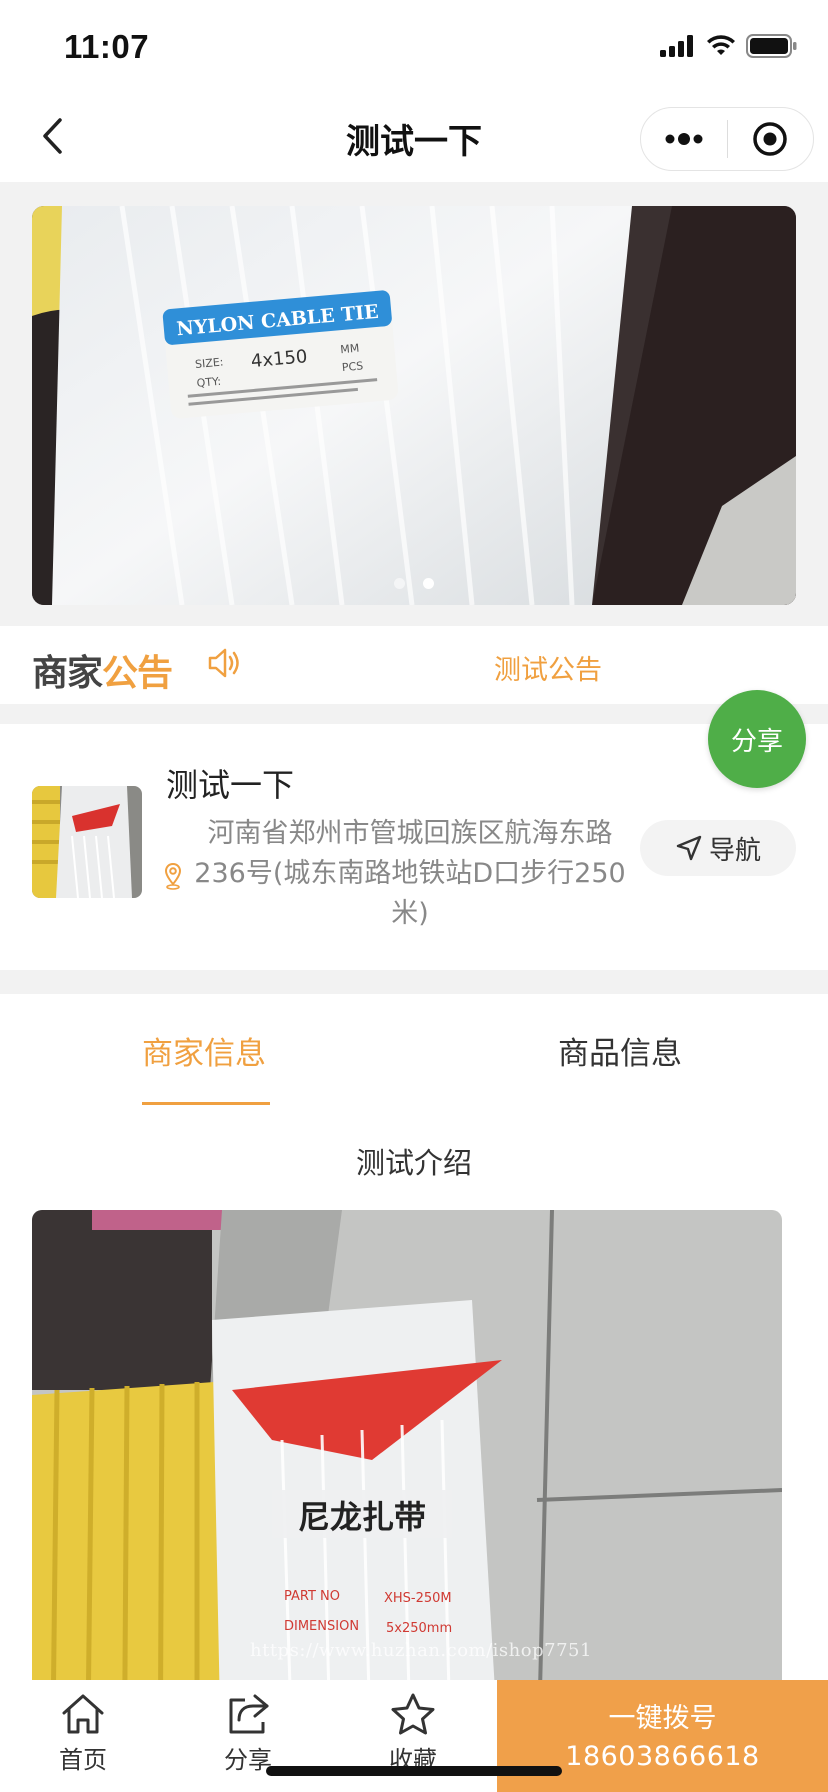  What do you see at coordinates (414, 665) in the screenshot?
I see `notice-bar: 商家公告 测试公告` at bounding box center [414, 665].